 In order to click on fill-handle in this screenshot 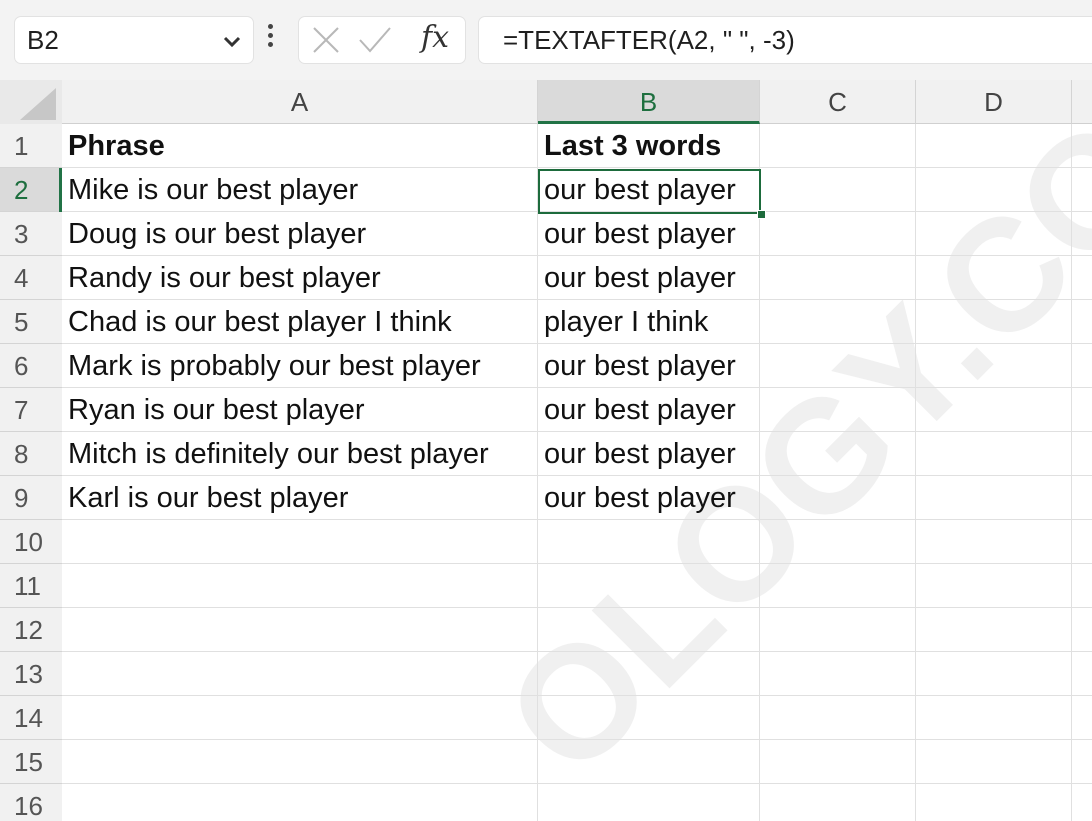, I will do `click(761, 214)`.